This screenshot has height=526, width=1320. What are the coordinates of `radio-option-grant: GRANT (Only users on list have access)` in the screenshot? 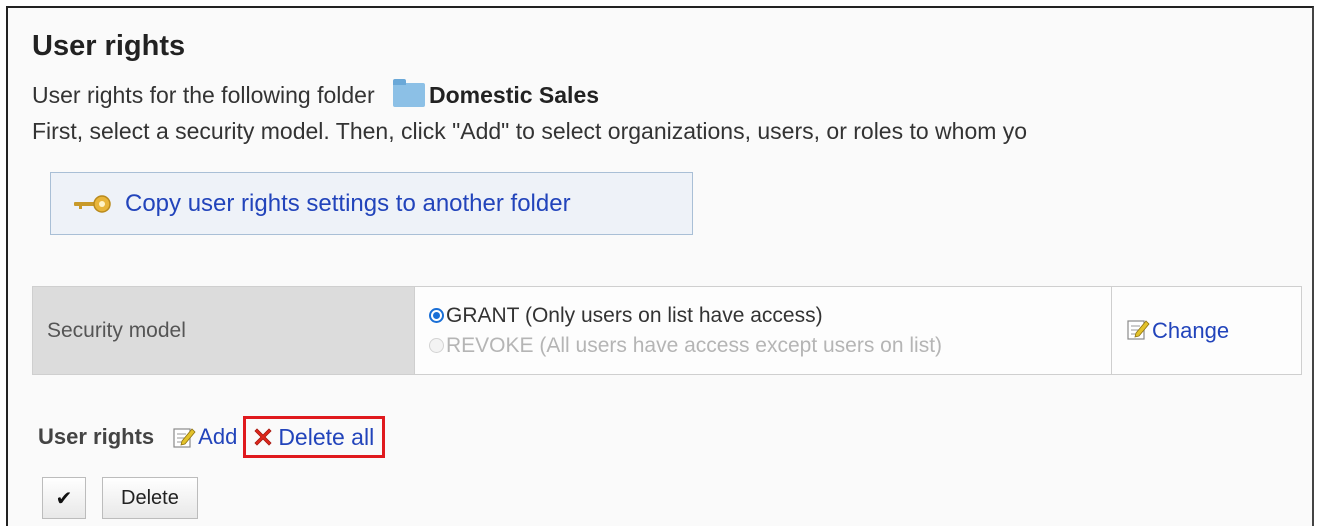 It's located at (770, 316).